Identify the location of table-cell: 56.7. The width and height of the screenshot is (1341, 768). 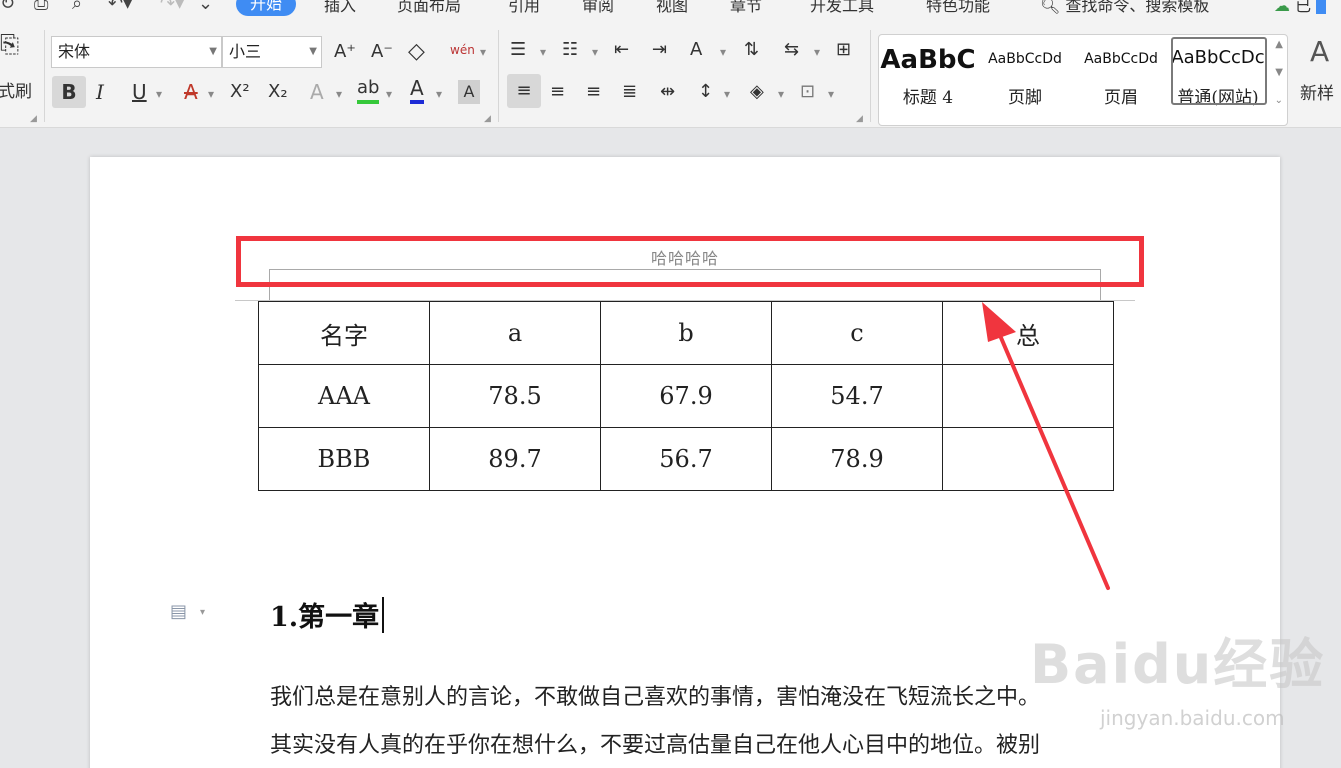
(686, 459).